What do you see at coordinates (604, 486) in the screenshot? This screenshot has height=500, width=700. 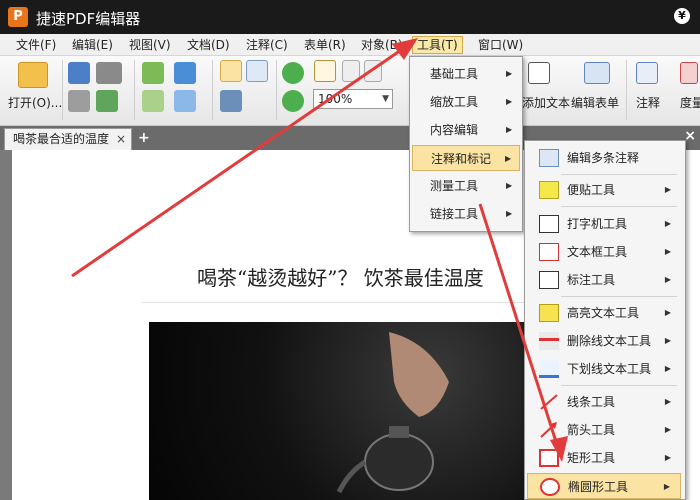 I see `submenu-item-ellipse: 椭圆形工具 ▶` at bounding box center [604, 486].